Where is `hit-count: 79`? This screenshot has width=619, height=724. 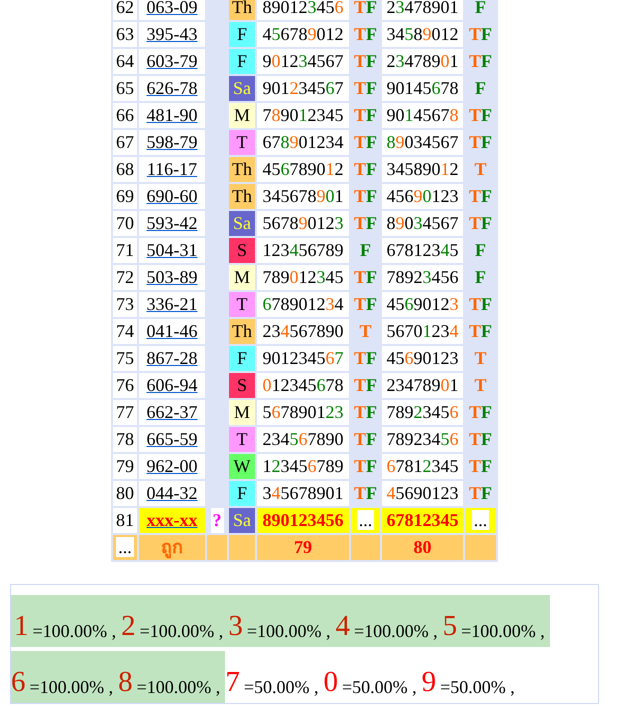
hit-count: 79 is located at coordinates (303, 547).